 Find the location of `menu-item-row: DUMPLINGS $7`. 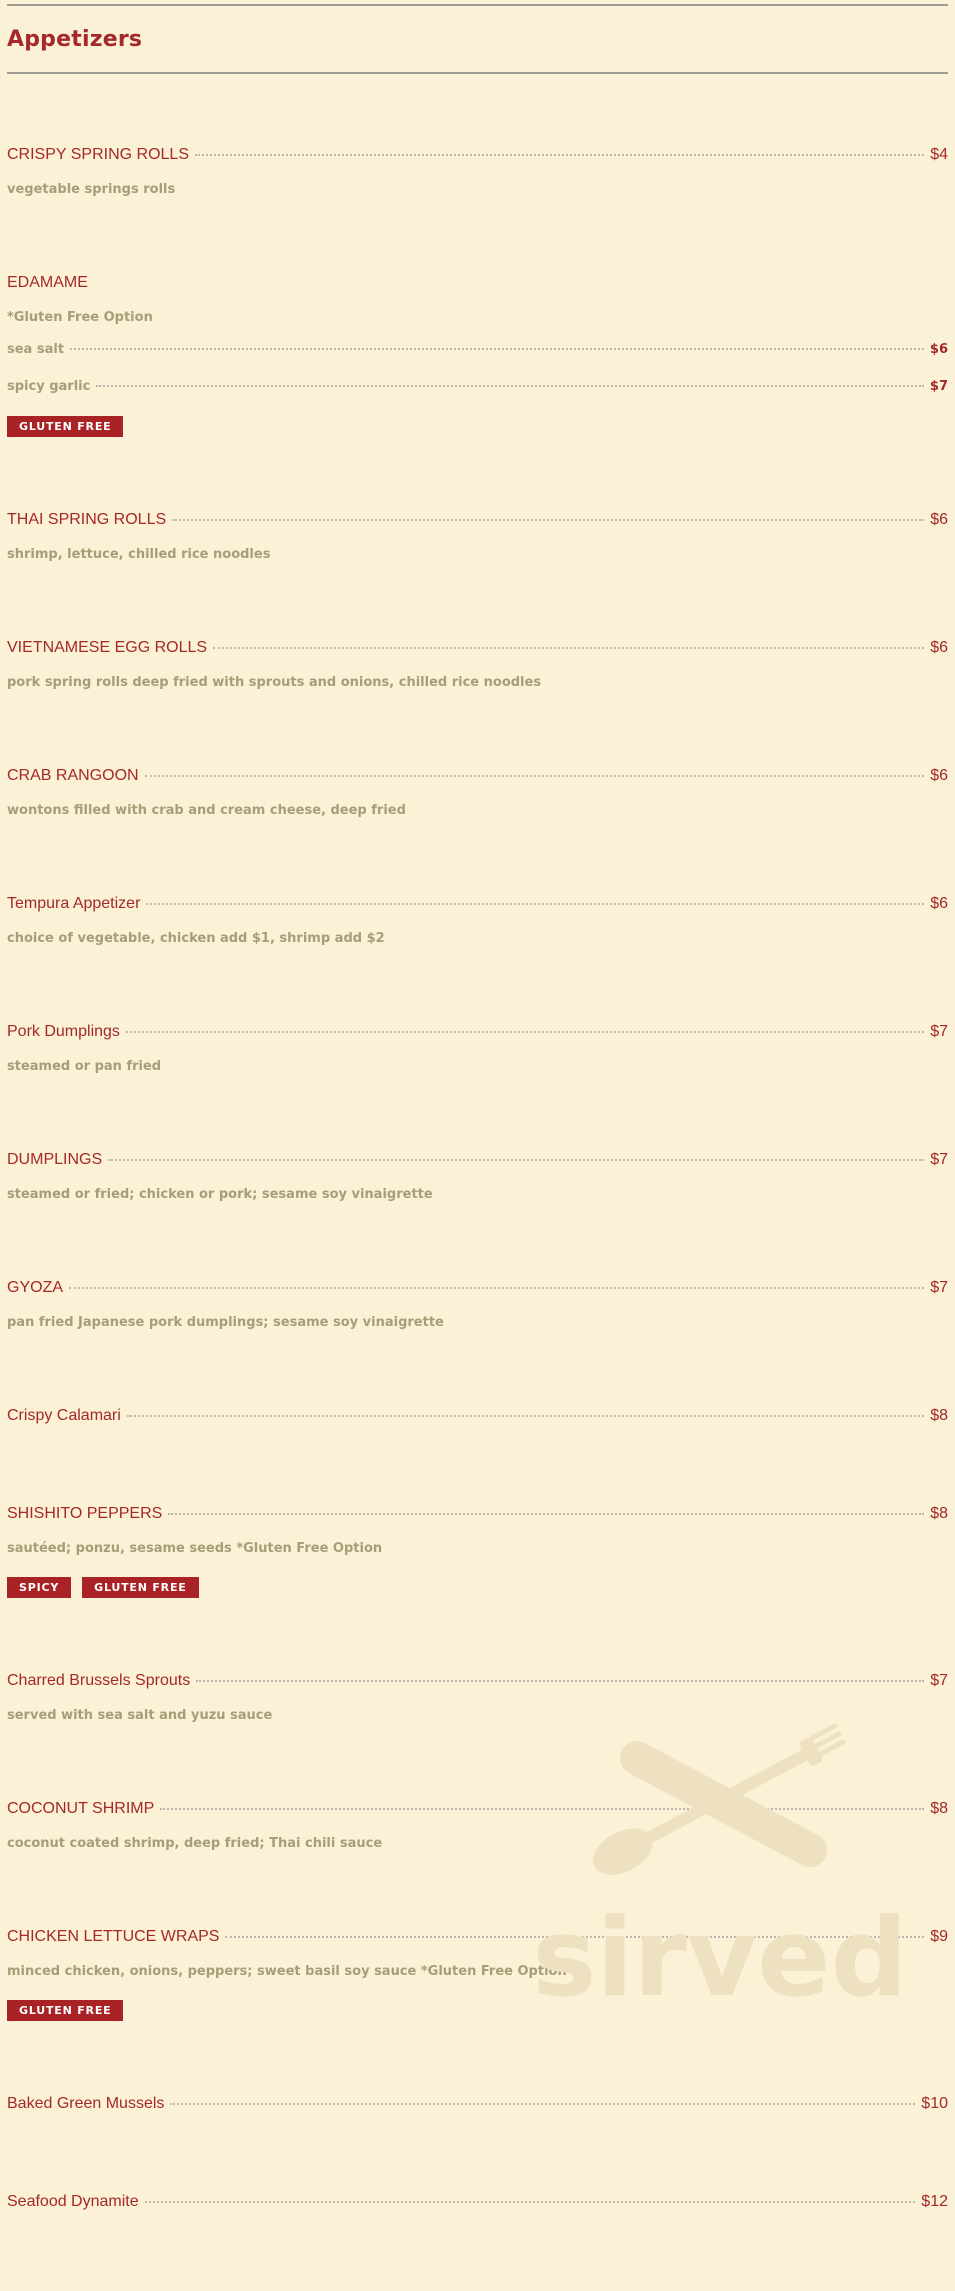

menu-item-row: DUMPLINGS $7 is located at coordinates (477, 1163).